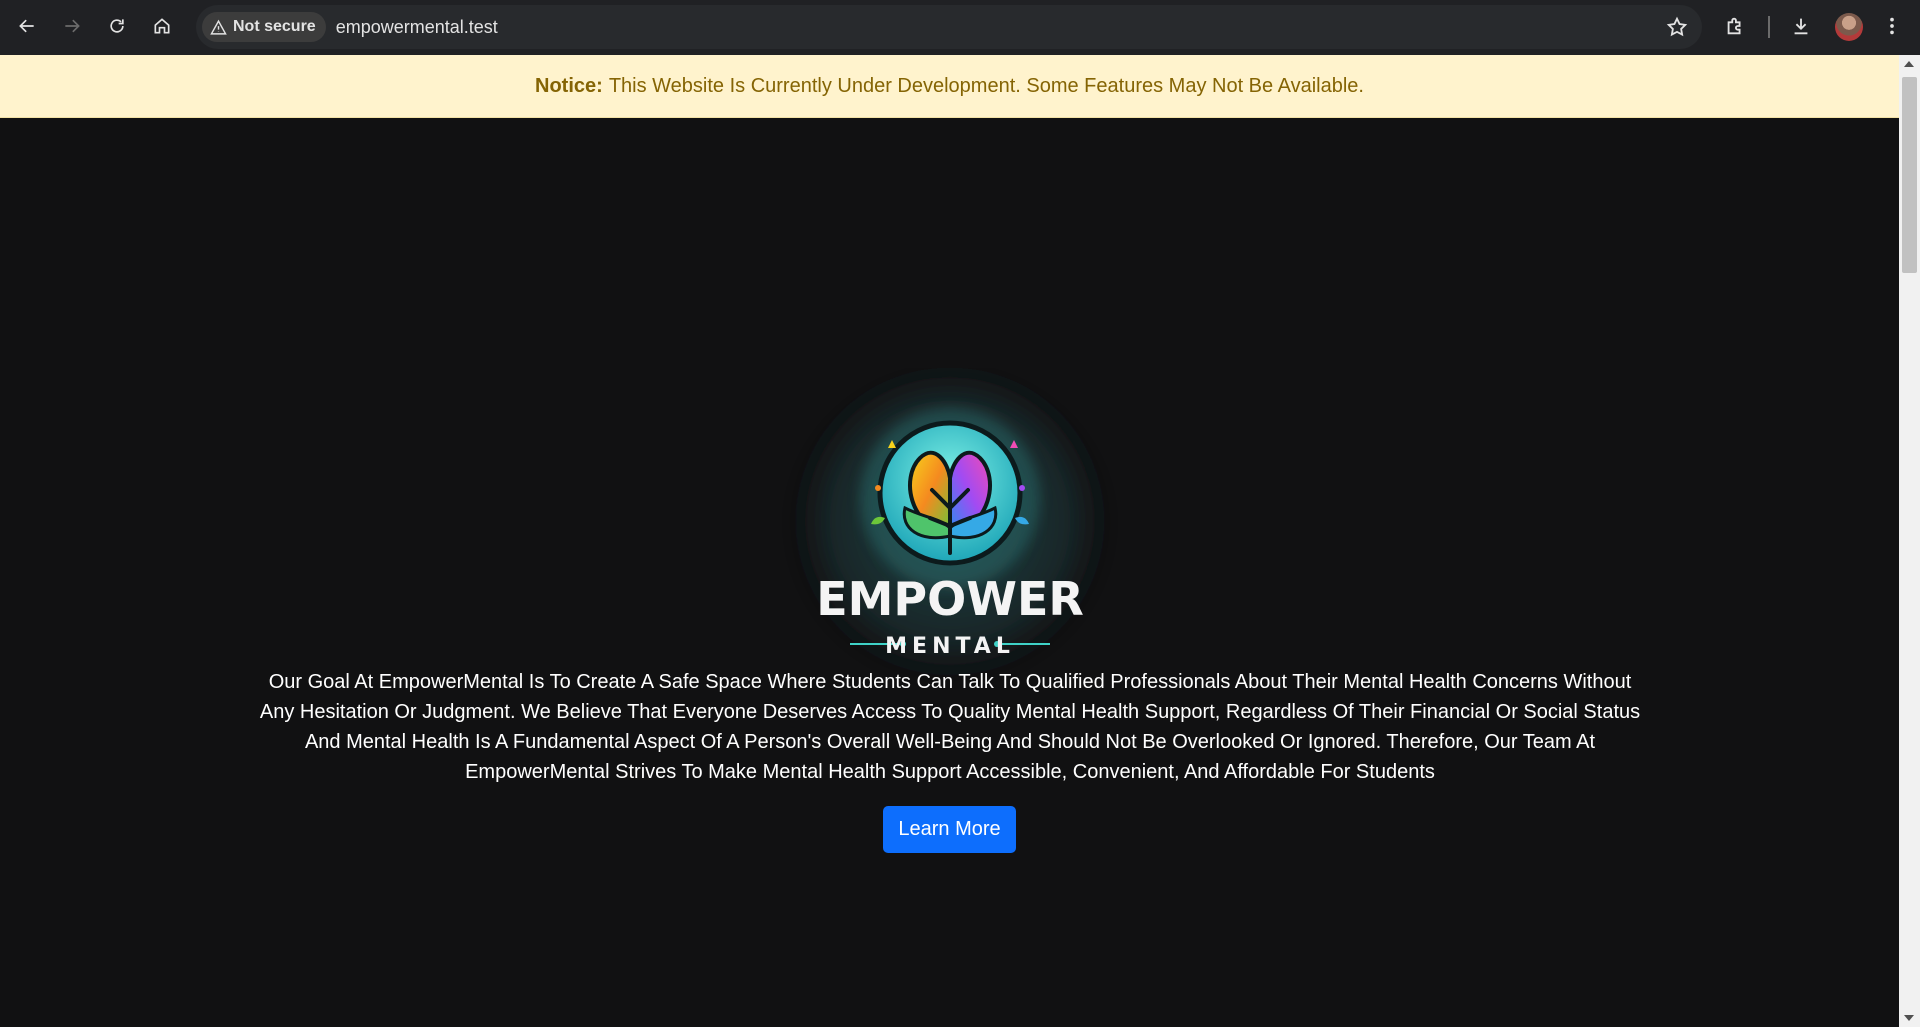 The image size is (1920, 1027). I want to click on reload-button, so click(117, 26).